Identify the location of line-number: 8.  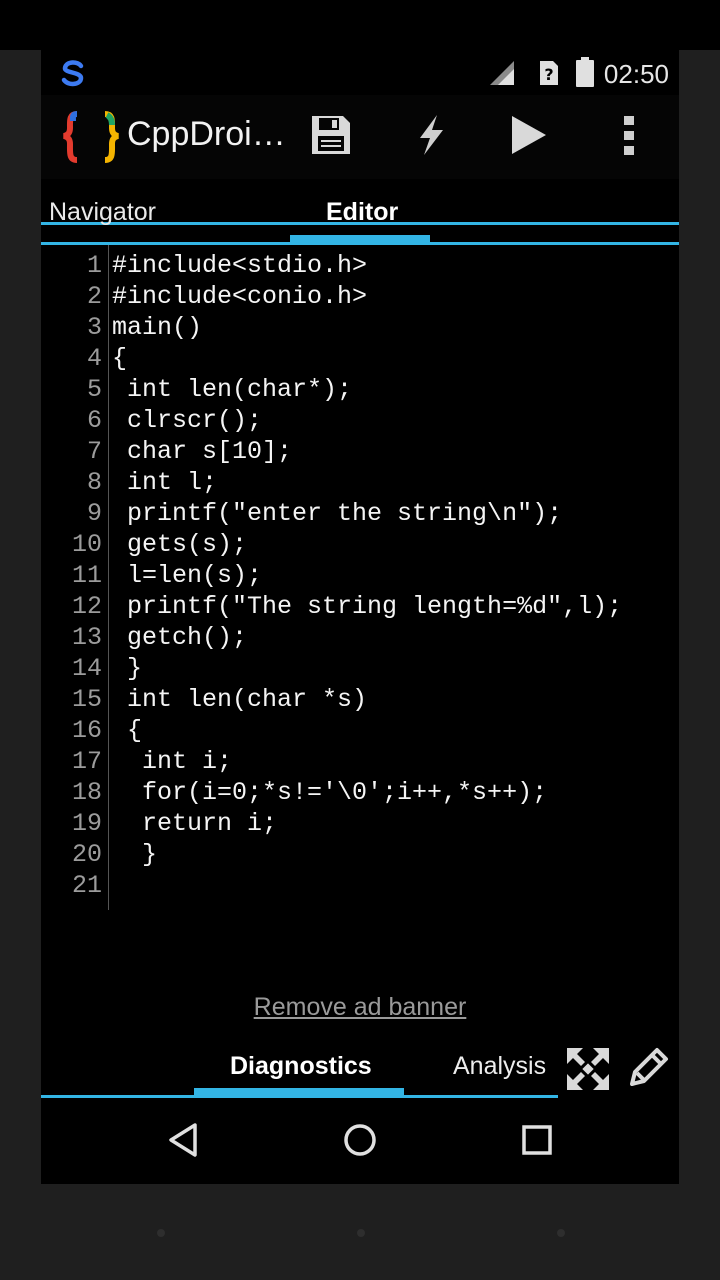
(94, 482).